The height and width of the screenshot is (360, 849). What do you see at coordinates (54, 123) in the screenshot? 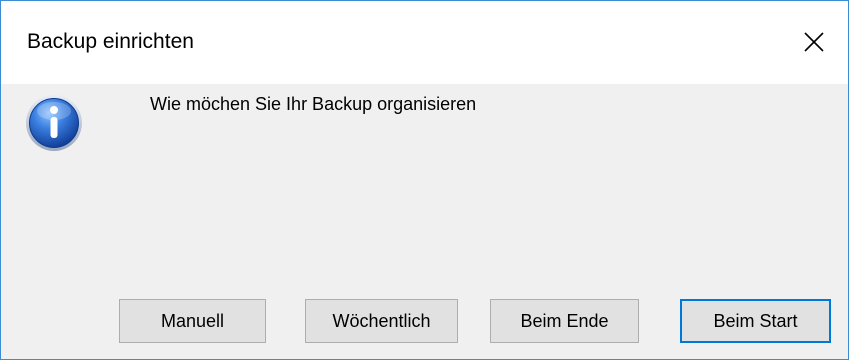
I see `info-icon` at bounding box center [54, 123].